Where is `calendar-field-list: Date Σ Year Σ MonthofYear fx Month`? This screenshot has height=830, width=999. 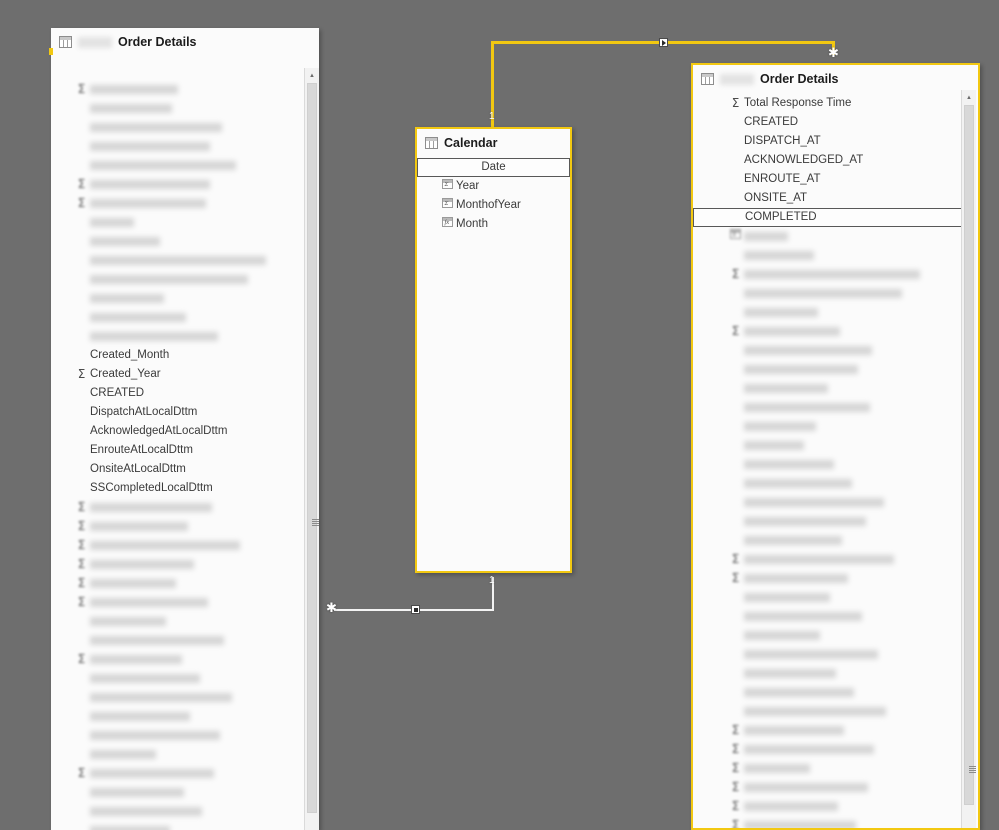 calendar-field-list: Date Σ Year Σ MonthofYear fx Month is located at coordinates (493, 196).